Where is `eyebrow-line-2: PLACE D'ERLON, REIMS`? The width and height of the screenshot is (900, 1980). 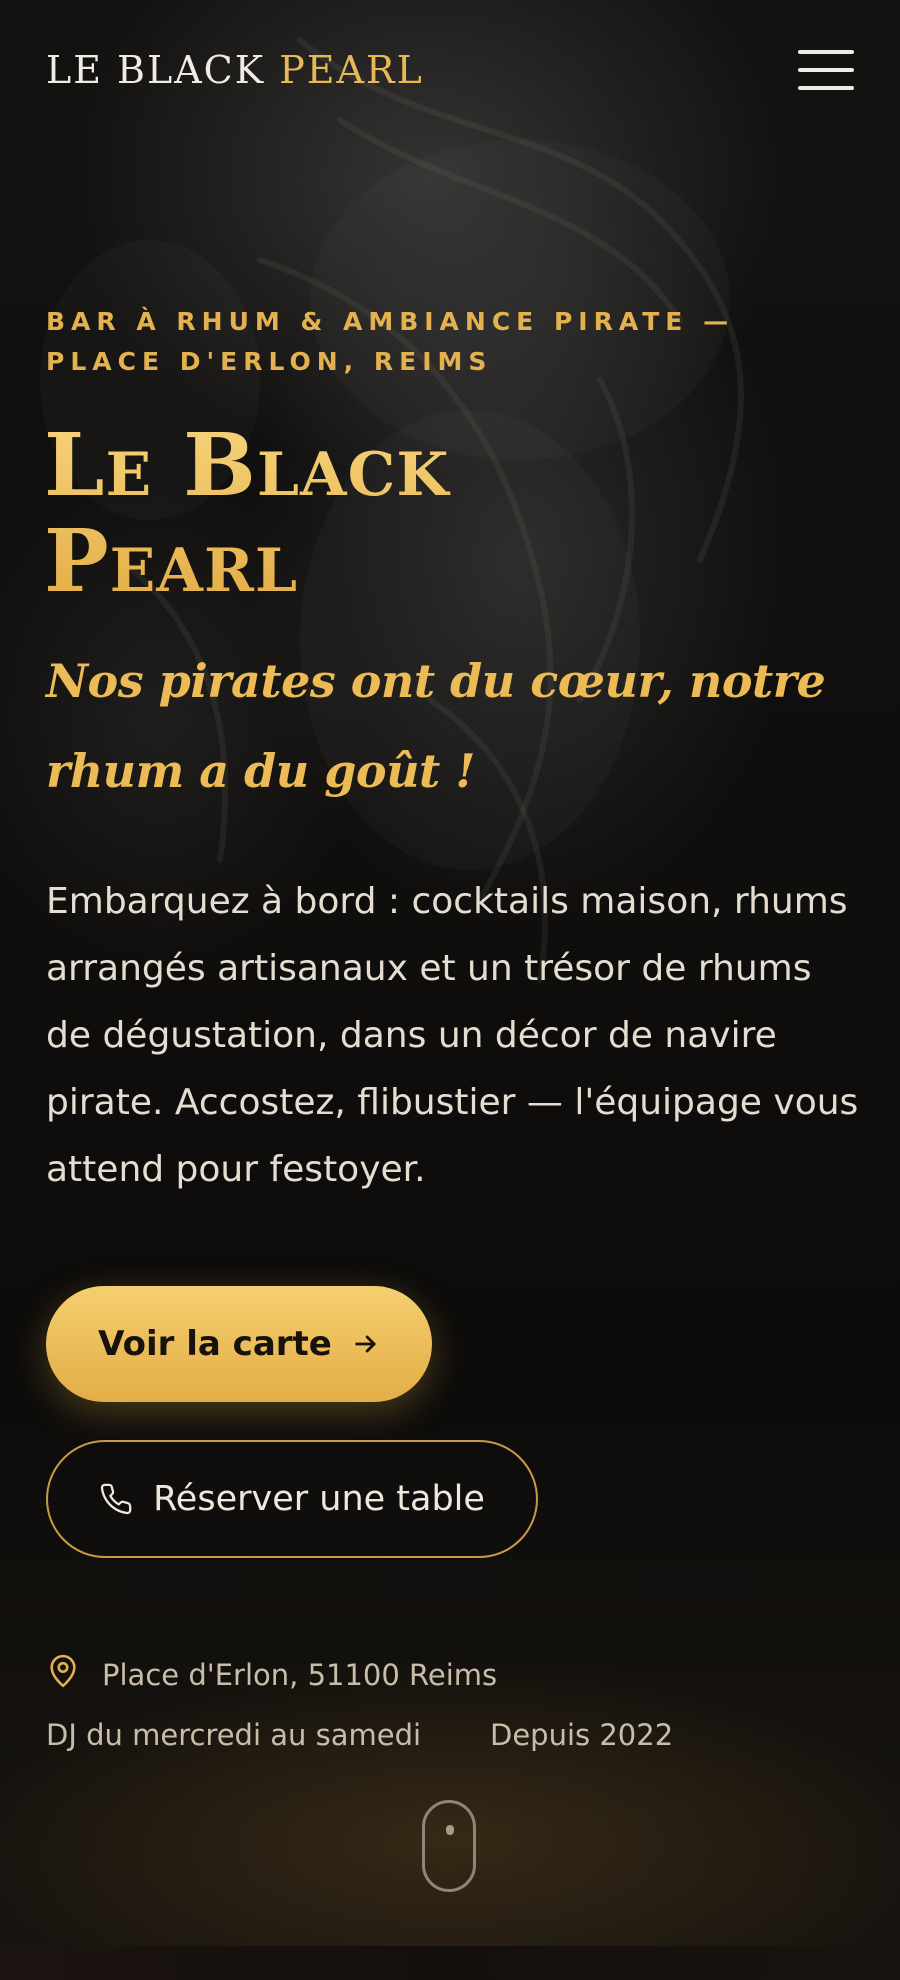 eyebrow-line-2: PLACE D'ERLON, REIMS is located at coordinates (269, 361).